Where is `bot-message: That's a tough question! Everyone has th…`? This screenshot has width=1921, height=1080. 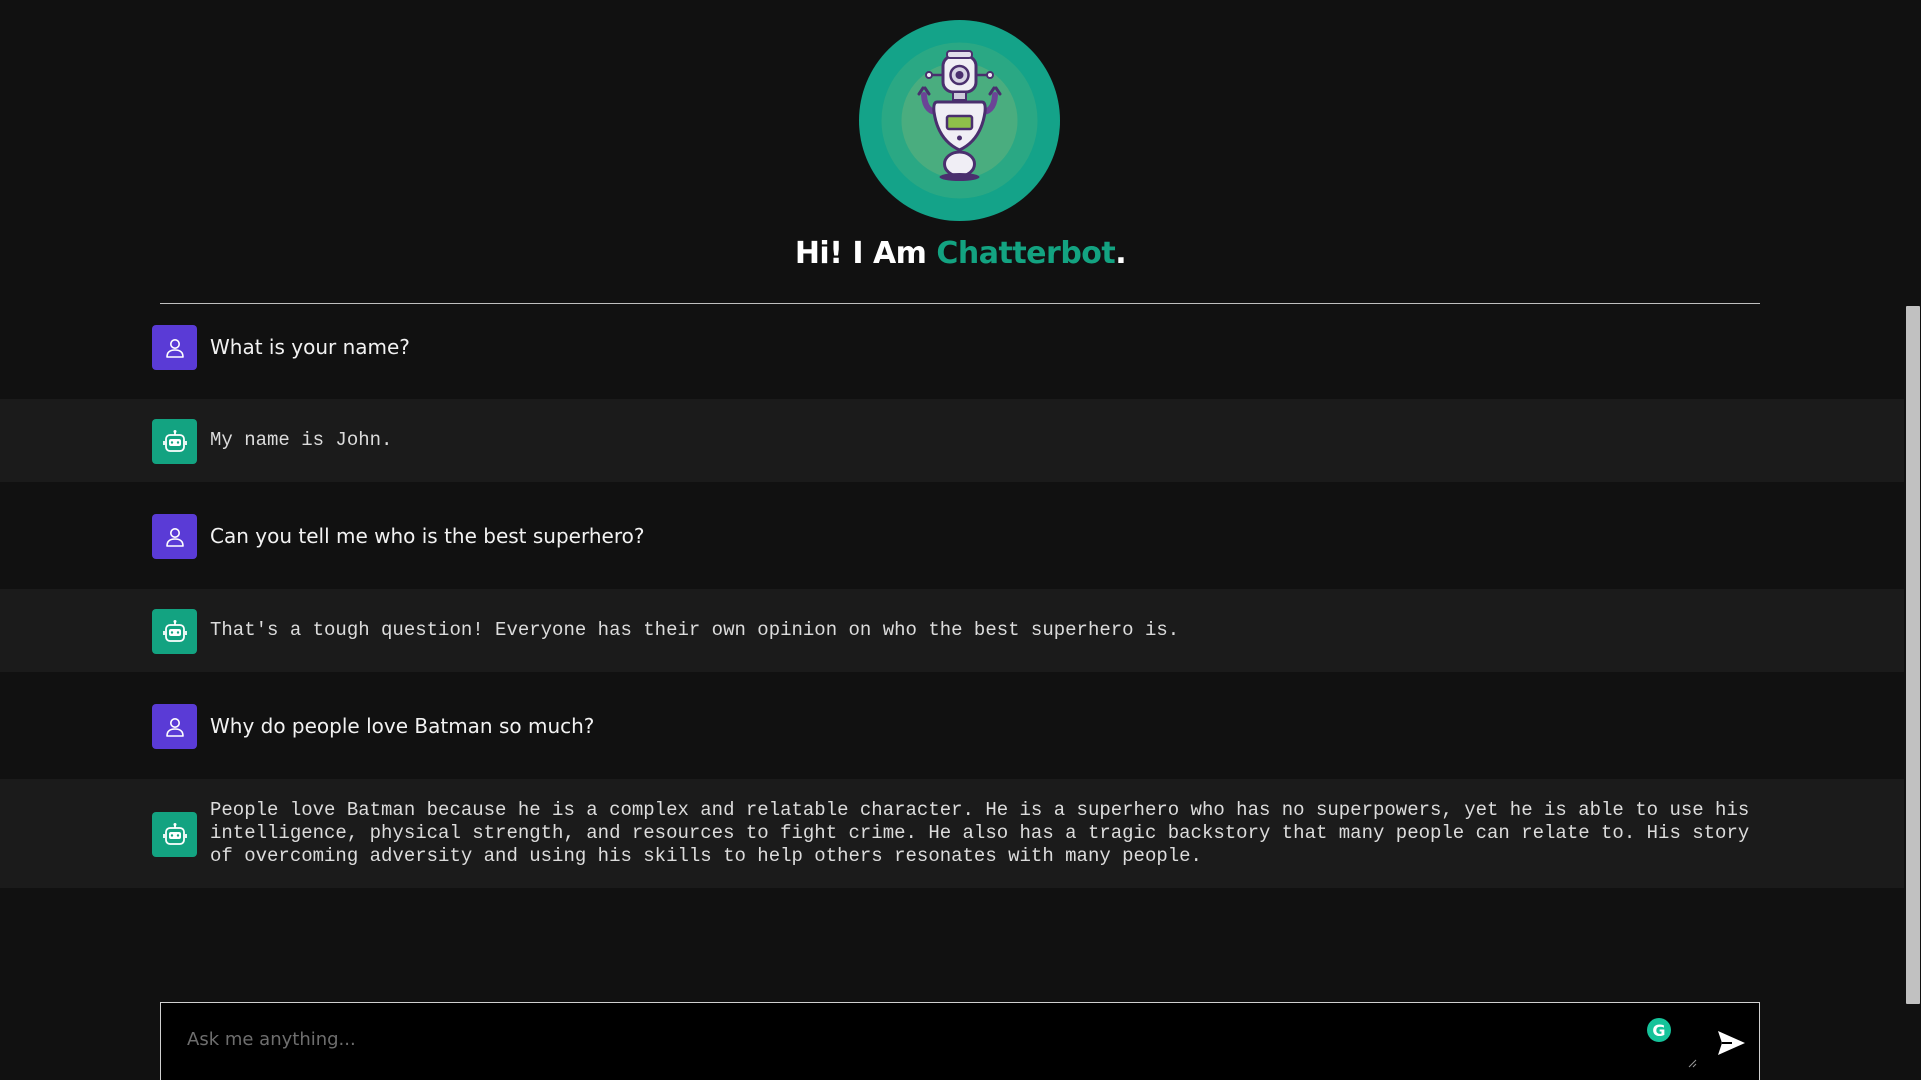 bot-message: That's a tough question! Everyone has th… is located at coordinates (952, 630).